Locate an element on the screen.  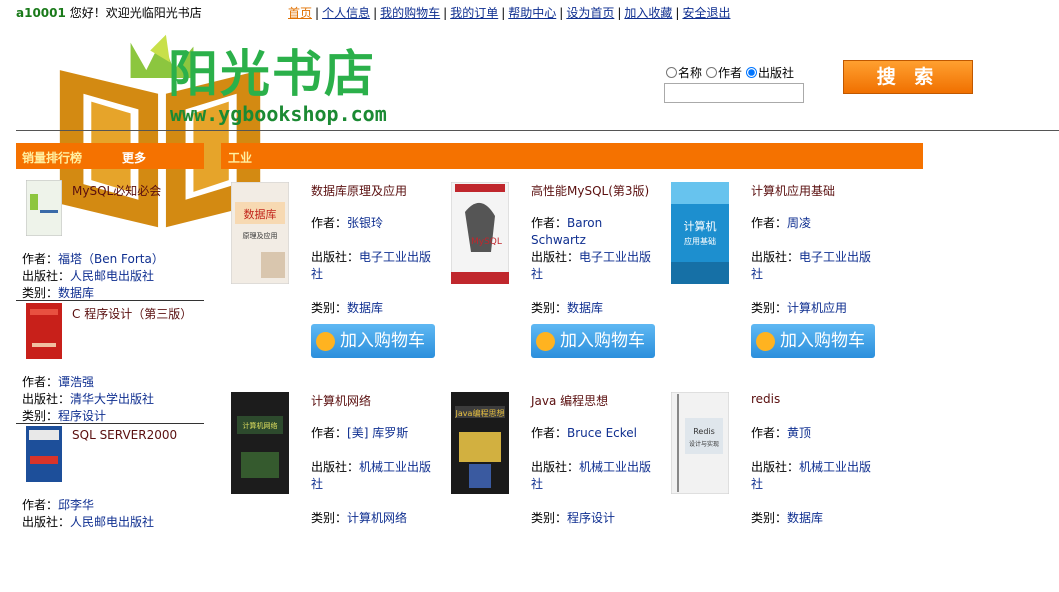
book-author: 作者：黄顶 is located at coordinates (781, 433).